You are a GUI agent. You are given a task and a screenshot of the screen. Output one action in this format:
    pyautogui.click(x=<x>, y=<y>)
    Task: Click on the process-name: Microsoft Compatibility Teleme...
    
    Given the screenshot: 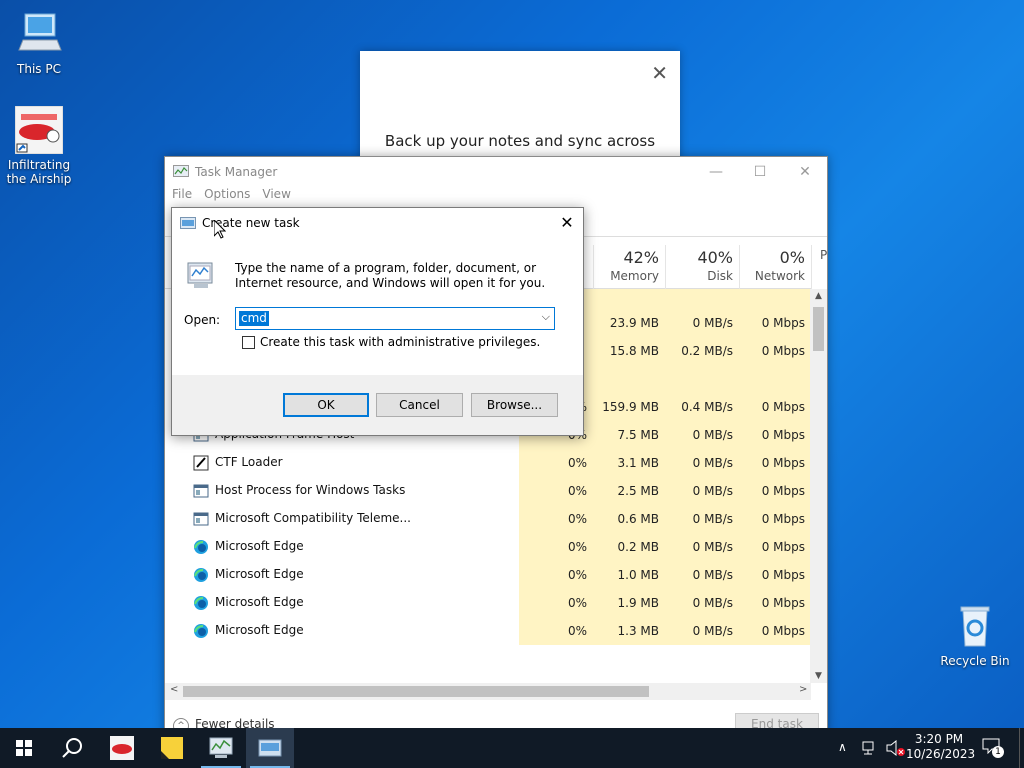 What is the action you would take?
    pyautogui.click(x=313, y=518)
    